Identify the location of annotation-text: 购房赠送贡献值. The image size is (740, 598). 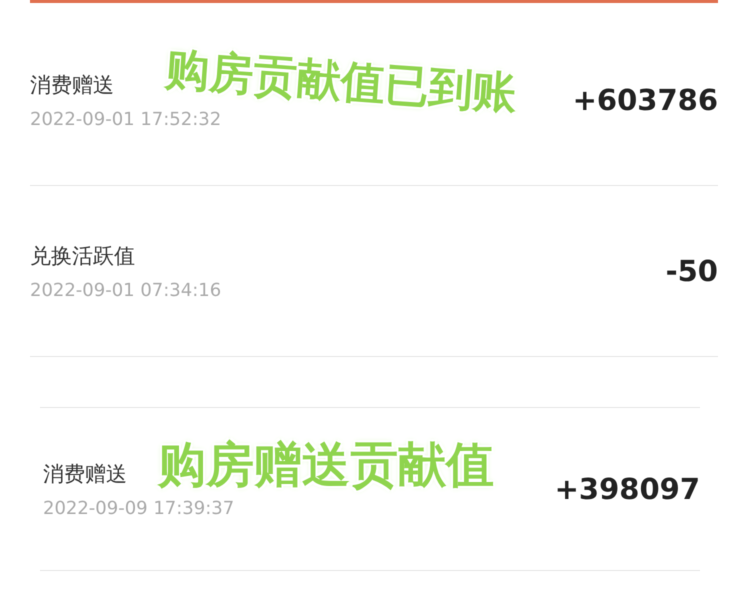
(326, 465).